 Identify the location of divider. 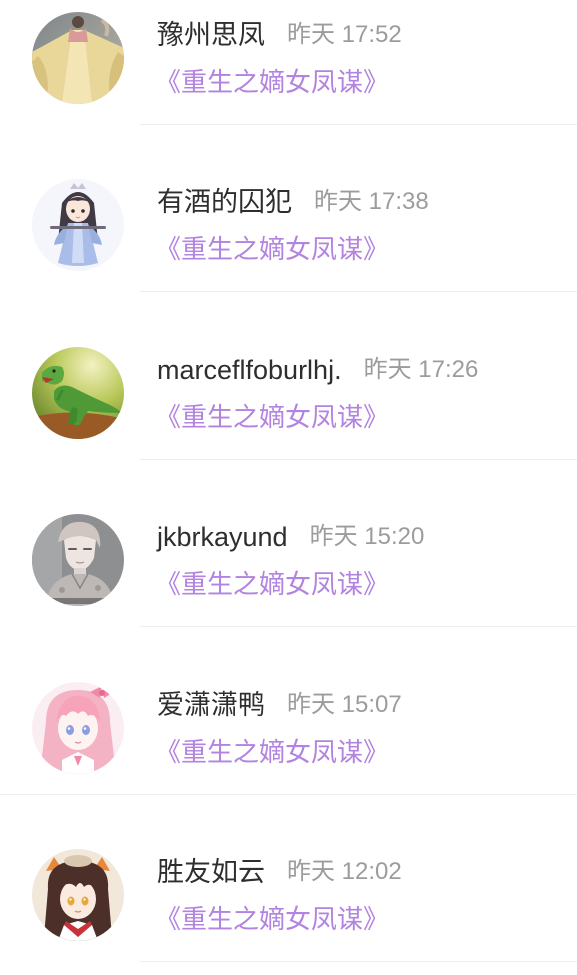
(358, 961).